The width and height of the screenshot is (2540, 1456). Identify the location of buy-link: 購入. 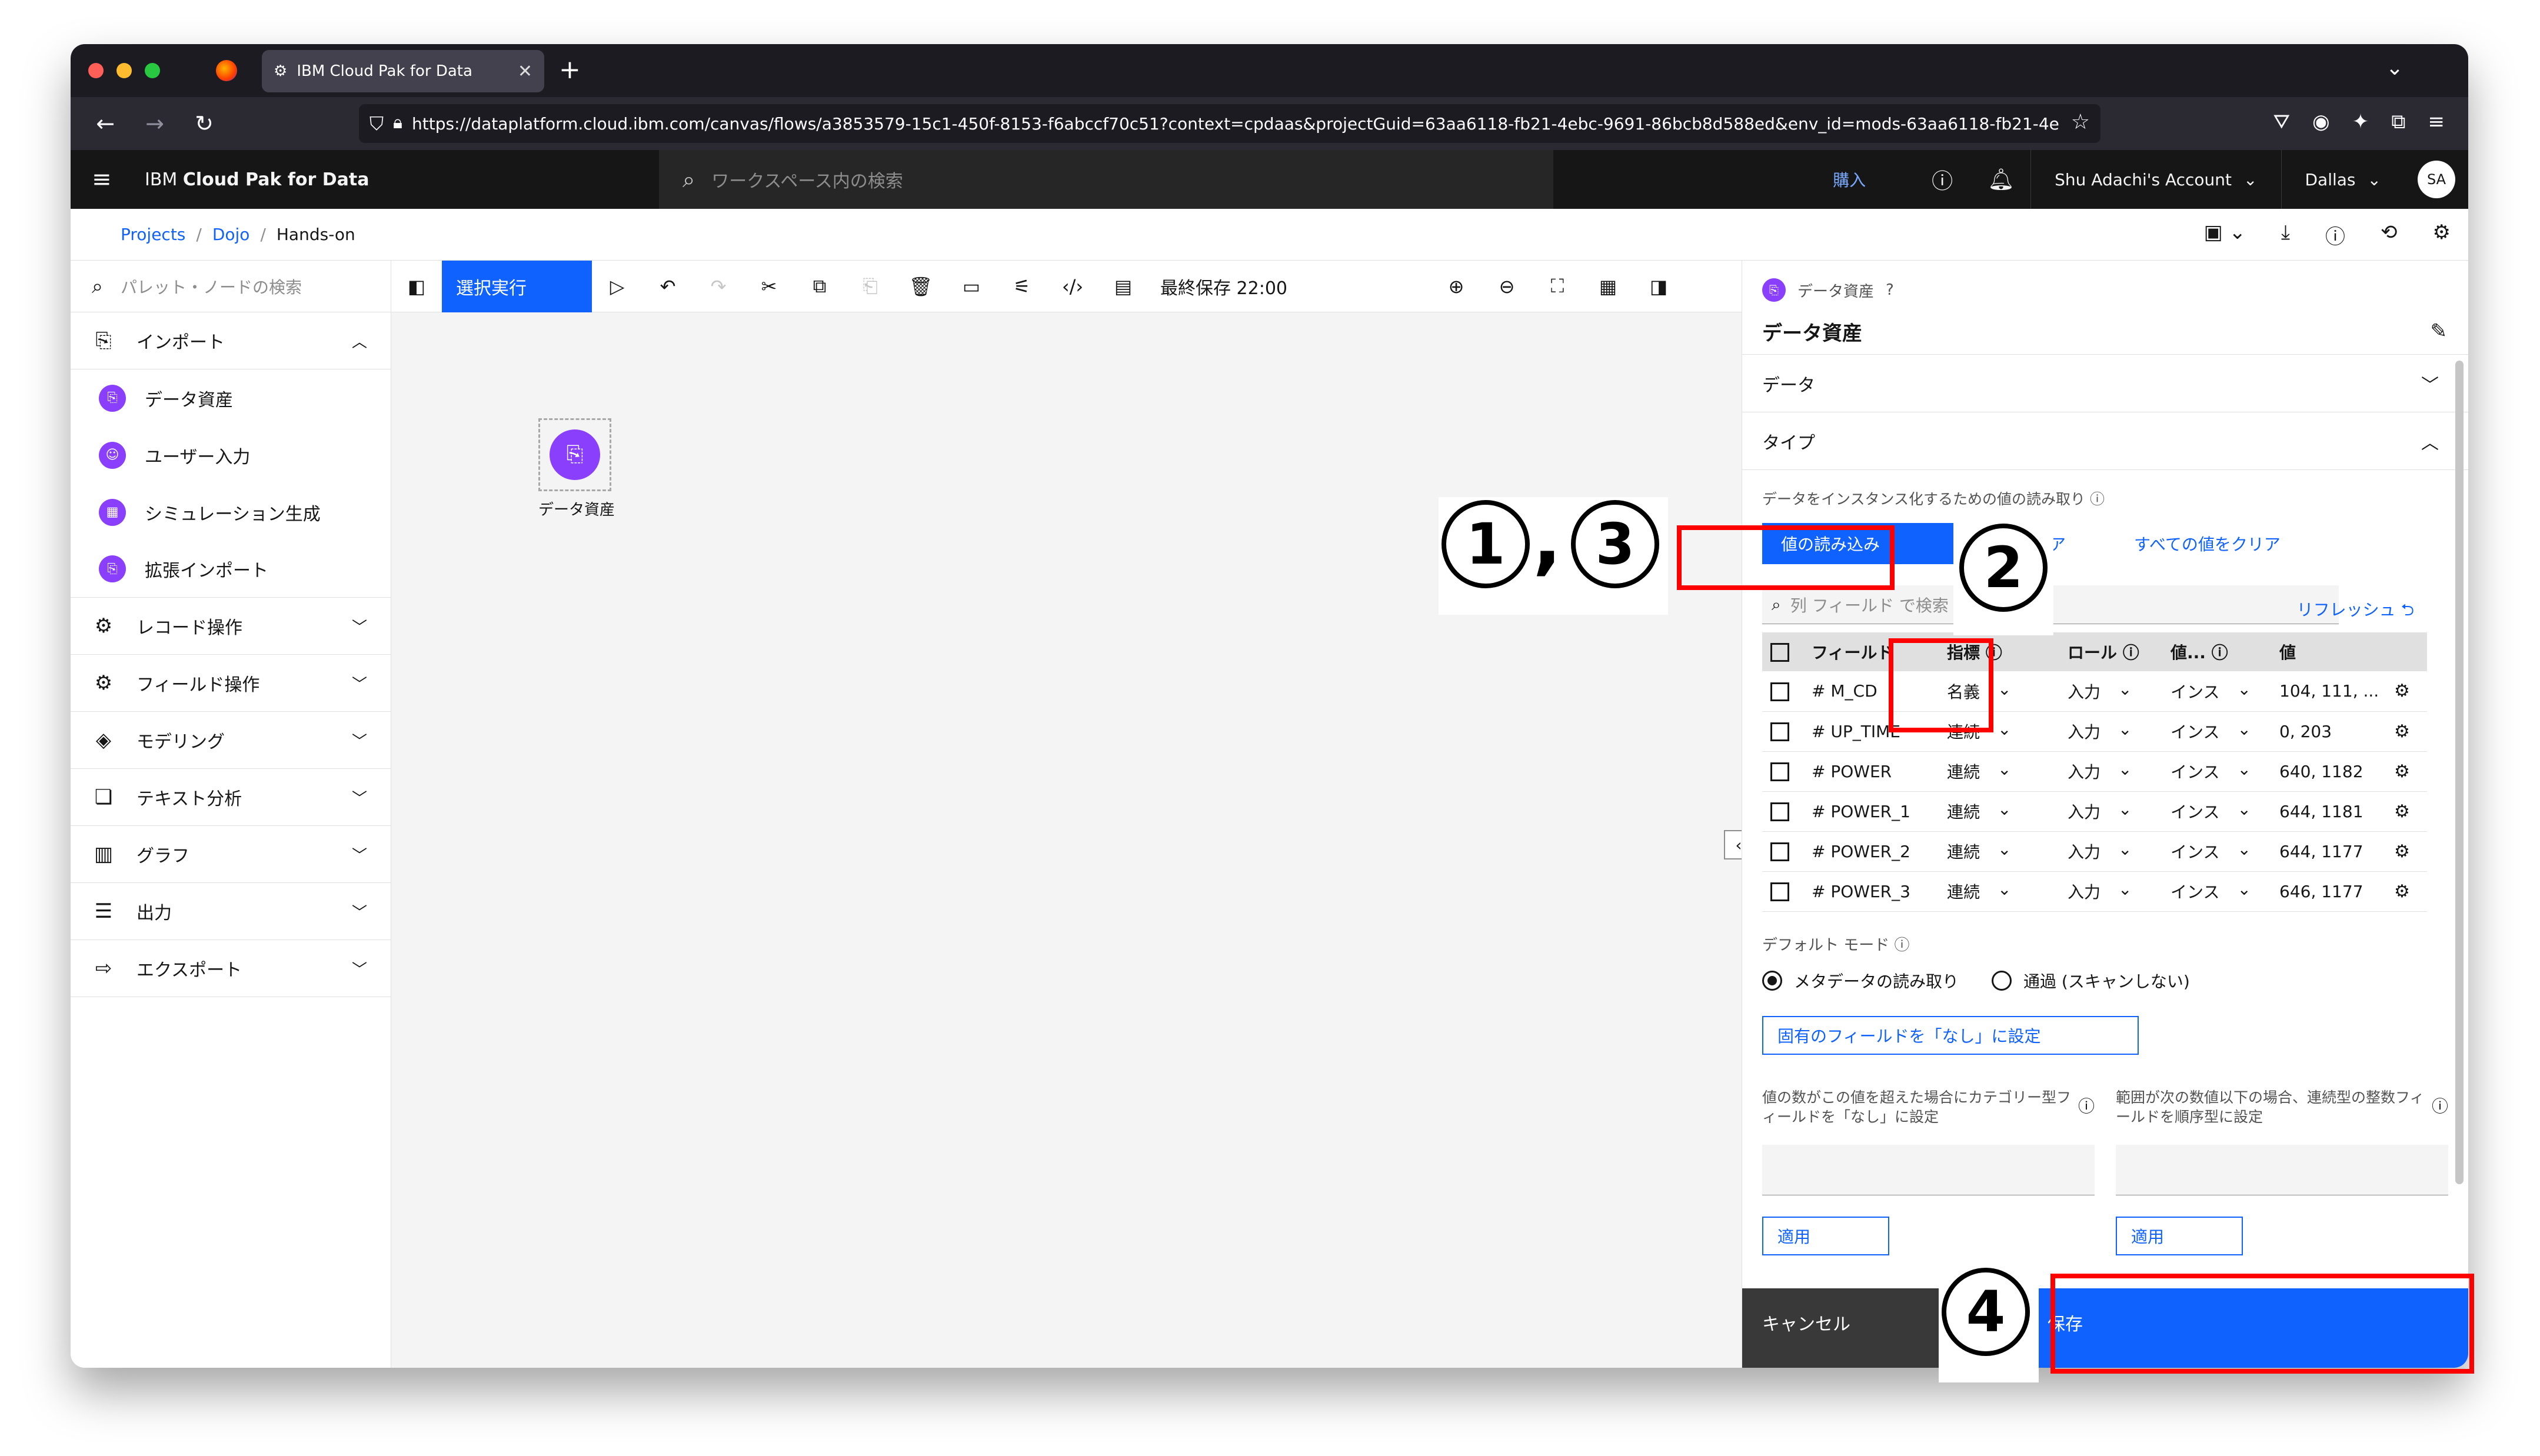
(1850, 179).